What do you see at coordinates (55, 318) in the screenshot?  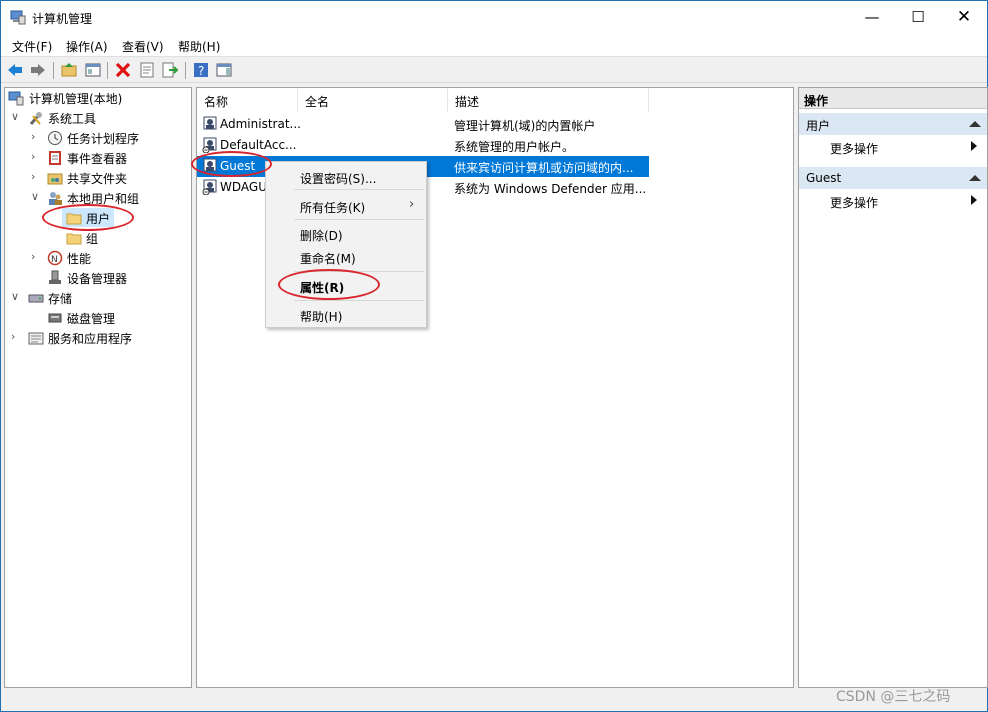 I see `disk-icon` at bounding box center [55, 318].